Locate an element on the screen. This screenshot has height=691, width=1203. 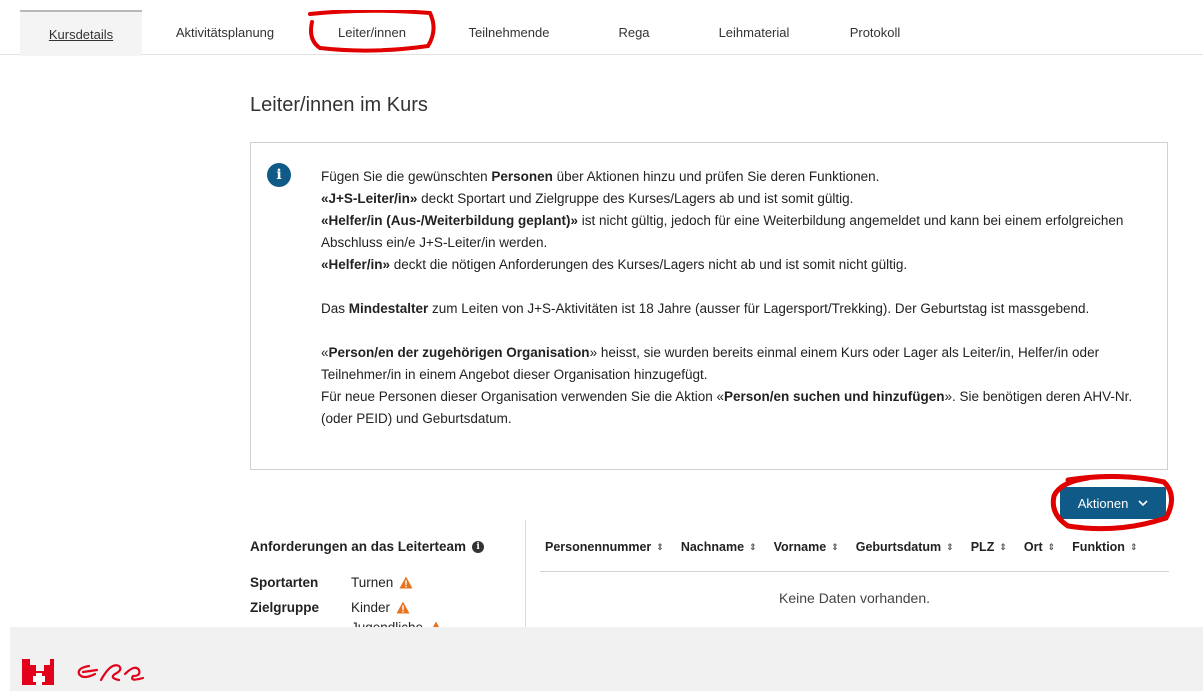
column-nachname: Nachname ⇕ is located at coordinates (719, 547).